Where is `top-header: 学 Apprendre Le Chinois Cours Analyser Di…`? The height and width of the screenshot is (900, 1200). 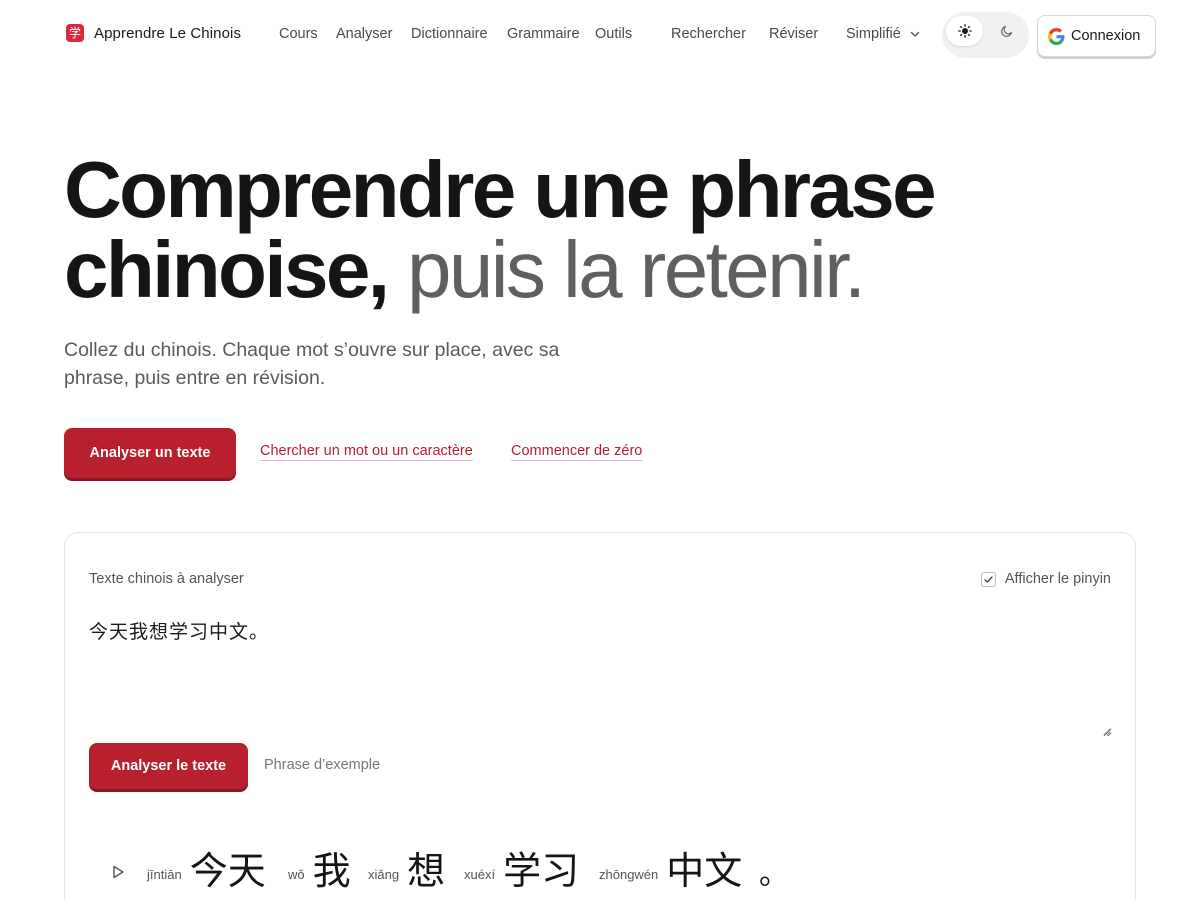 top-header: 学 Apprendre Le Chinois Cours Analyser Di… is located at coordinates (600, 35).